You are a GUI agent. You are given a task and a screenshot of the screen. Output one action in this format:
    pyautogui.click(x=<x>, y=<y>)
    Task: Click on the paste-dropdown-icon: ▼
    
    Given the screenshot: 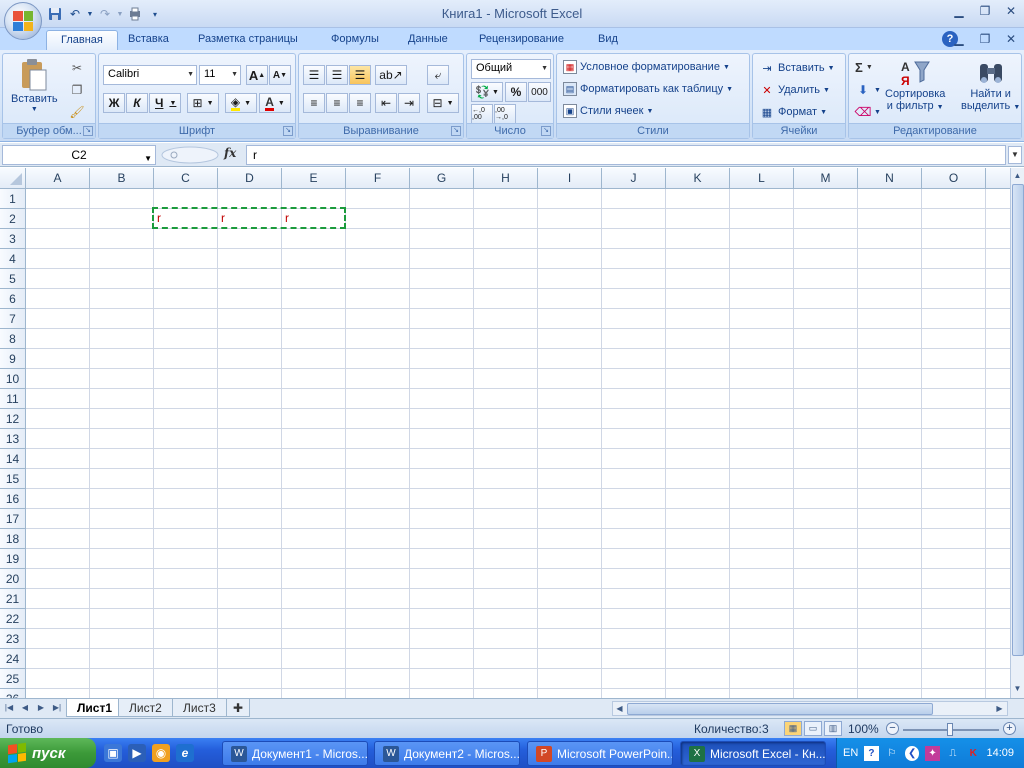 What is the action you would take?
    pyautogui.click(x=34, y=109)
    